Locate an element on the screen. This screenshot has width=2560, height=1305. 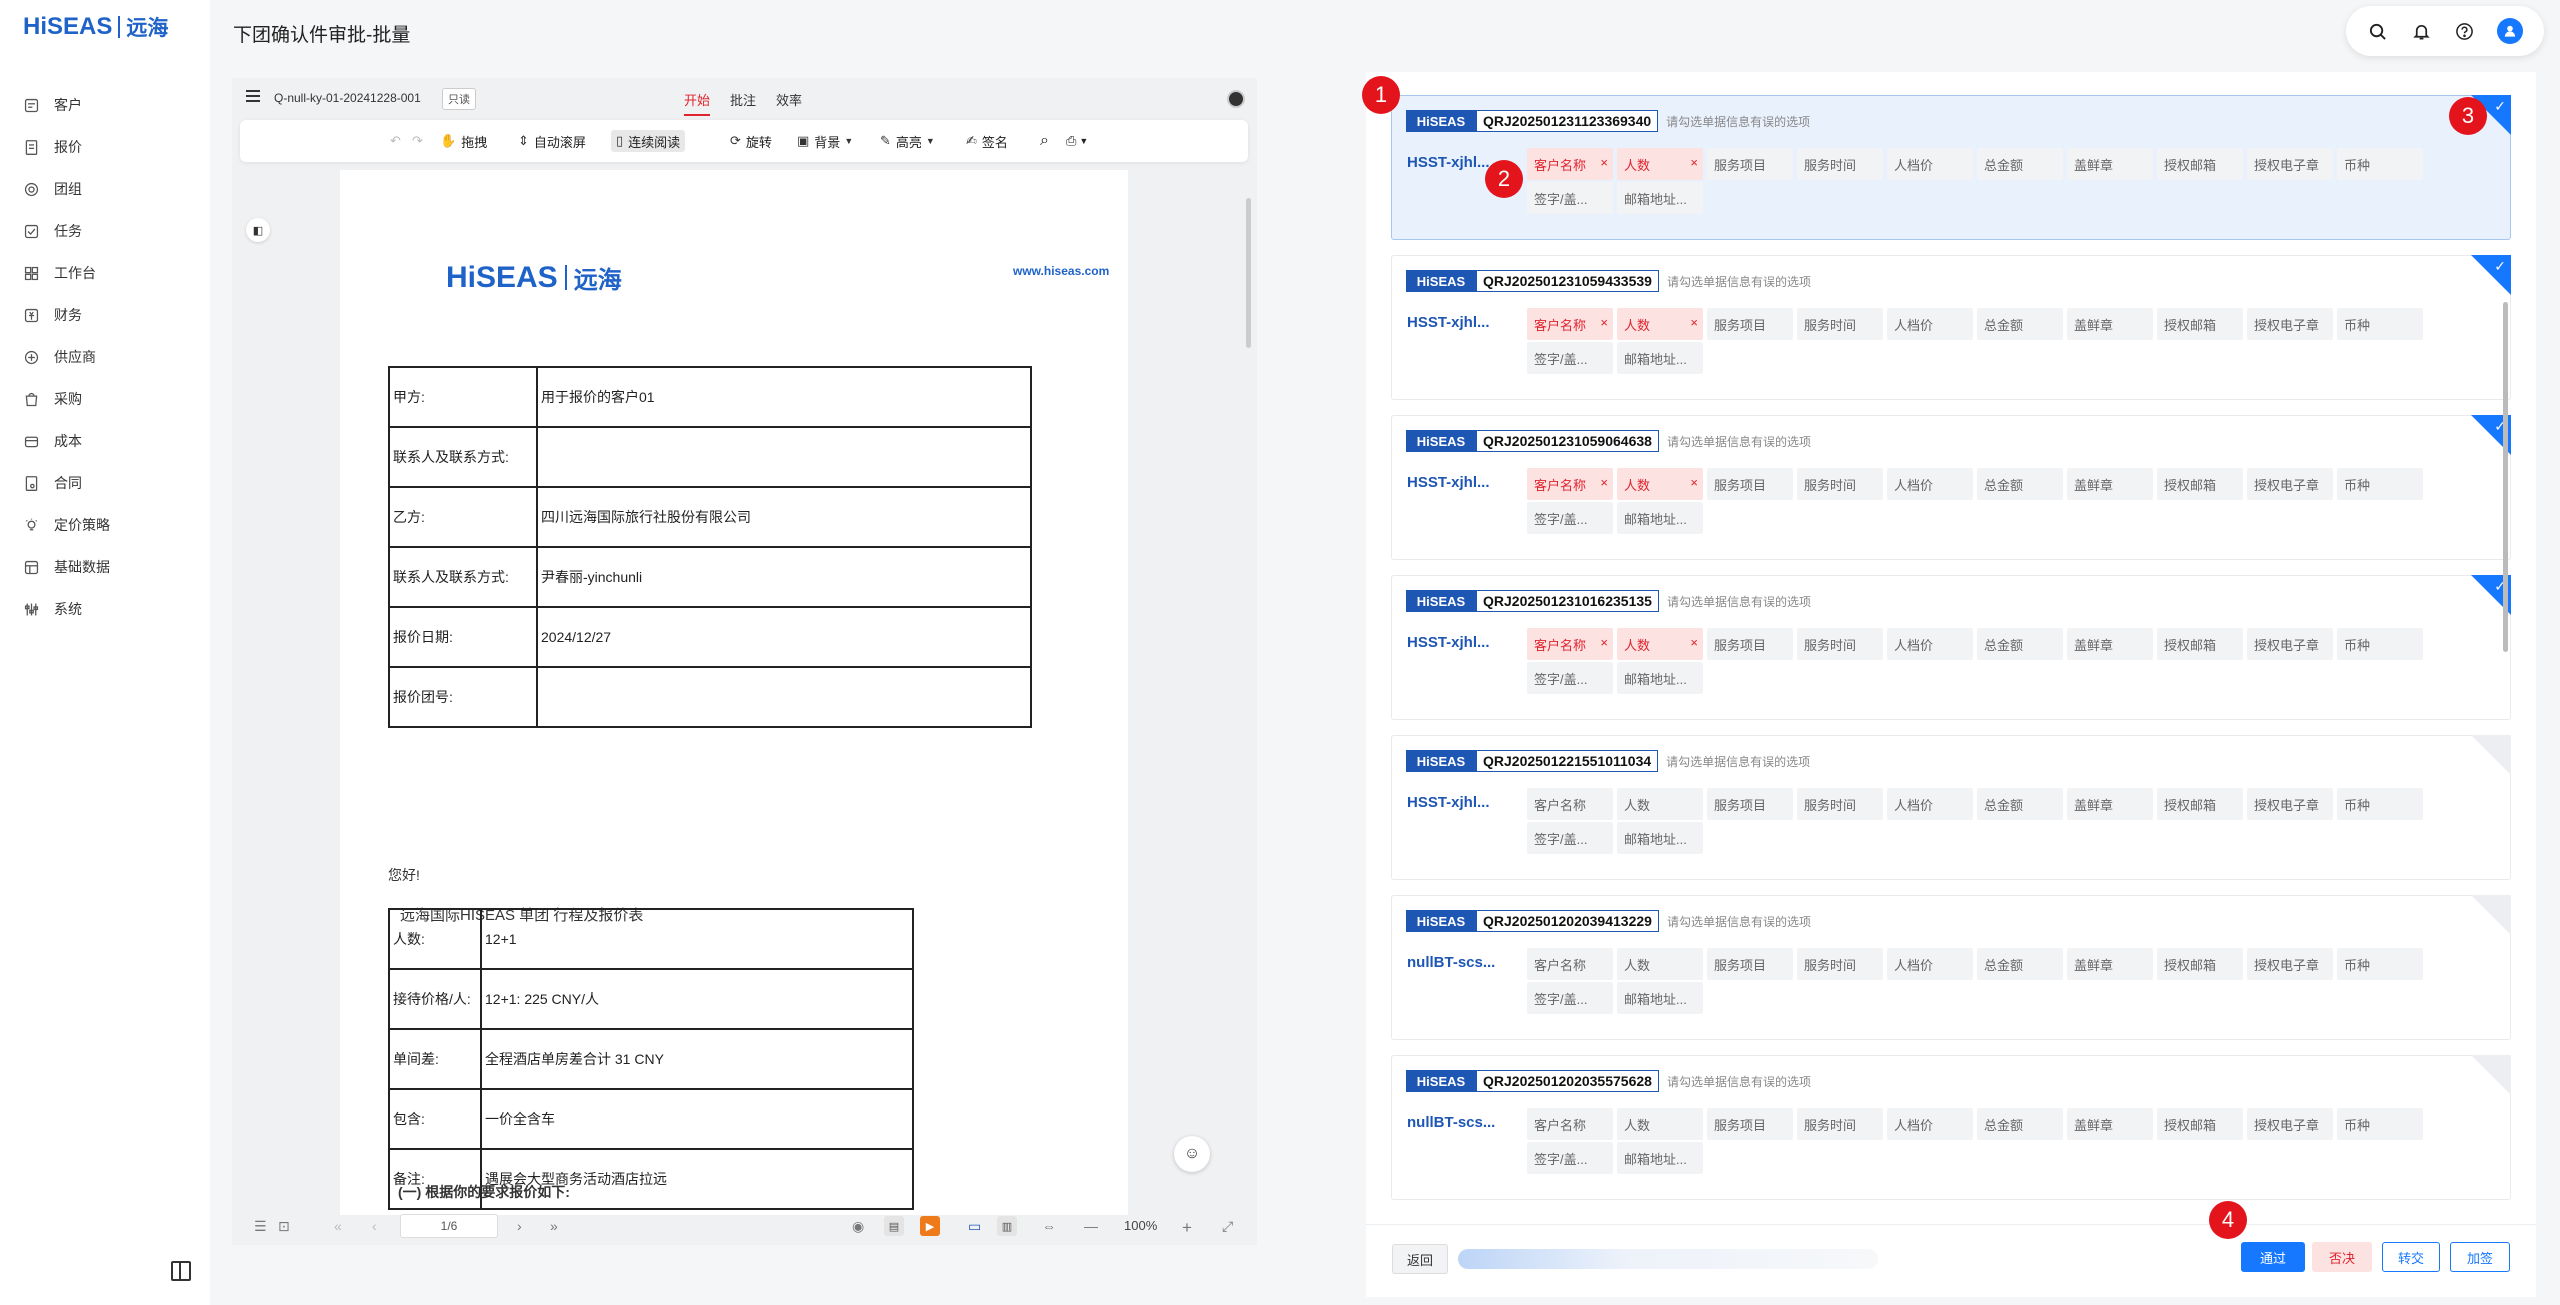
sidebar-item-system: 系统 is located at coordinates (112, 609).